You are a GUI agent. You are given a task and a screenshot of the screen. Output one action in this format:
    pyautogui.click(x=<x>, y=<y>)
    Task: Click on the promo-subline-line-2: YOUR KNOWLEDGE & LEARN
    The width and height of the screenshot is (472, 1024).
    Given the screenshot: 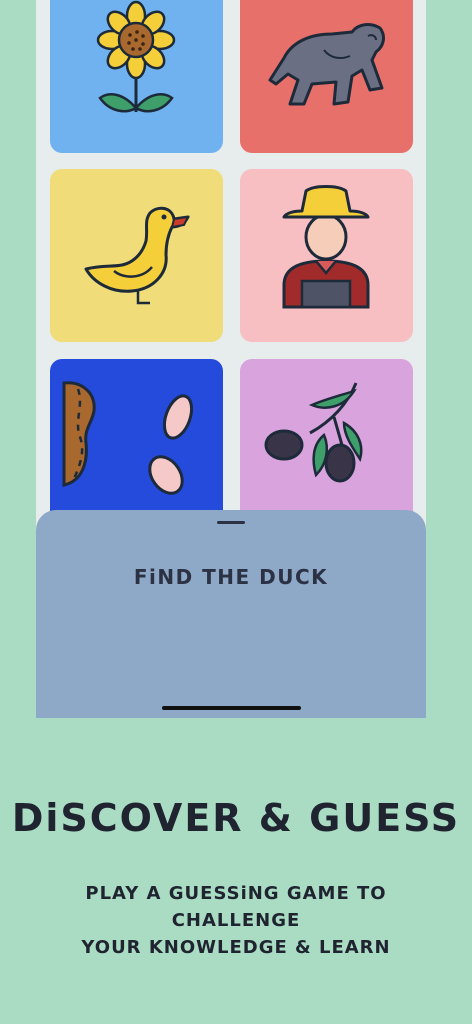 What is the action you would take?
    pyautogui.click(x=236, y=947)
    